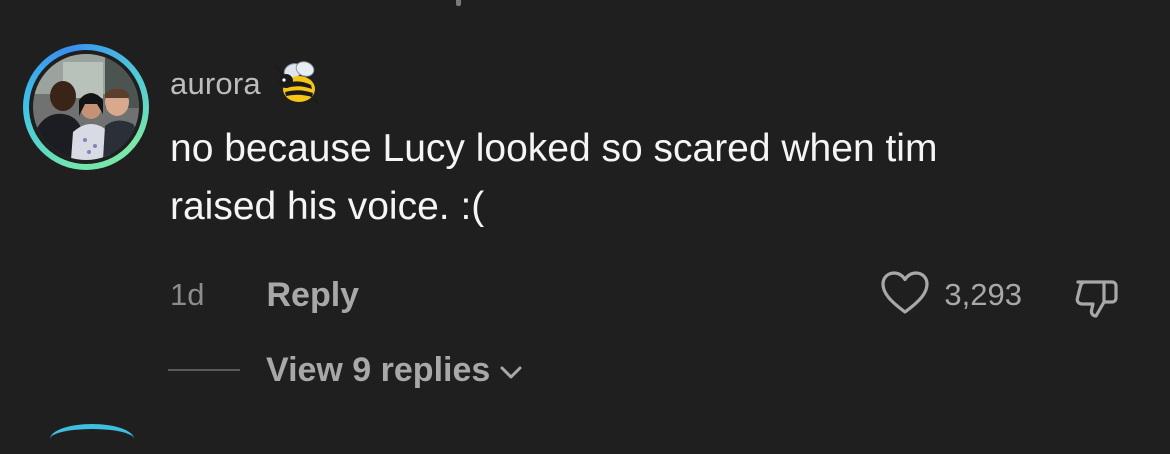 This screenshot has width=1170, height=454. Describe the element at coordinates (204, 370) in the screenshot. I see `replies-divider` at that location.